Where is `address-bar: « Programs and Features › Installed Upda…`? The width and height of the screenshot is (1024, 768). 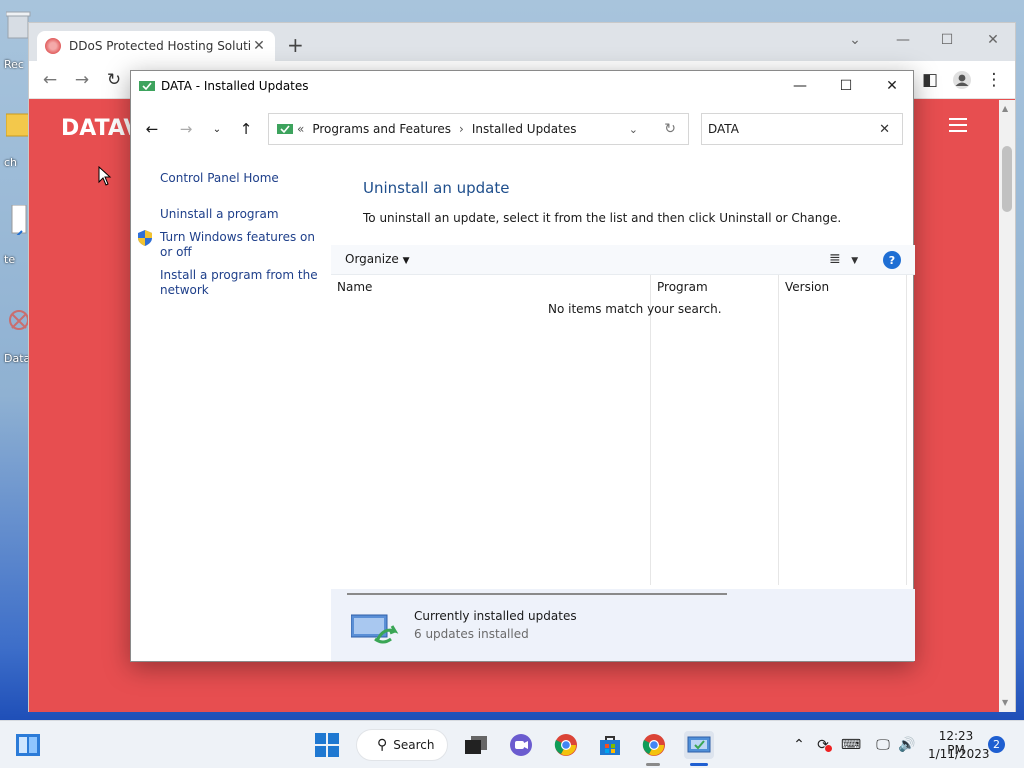
address-bar: « Programs and Features › Installed Upda… is located at coordinates (478, 129).